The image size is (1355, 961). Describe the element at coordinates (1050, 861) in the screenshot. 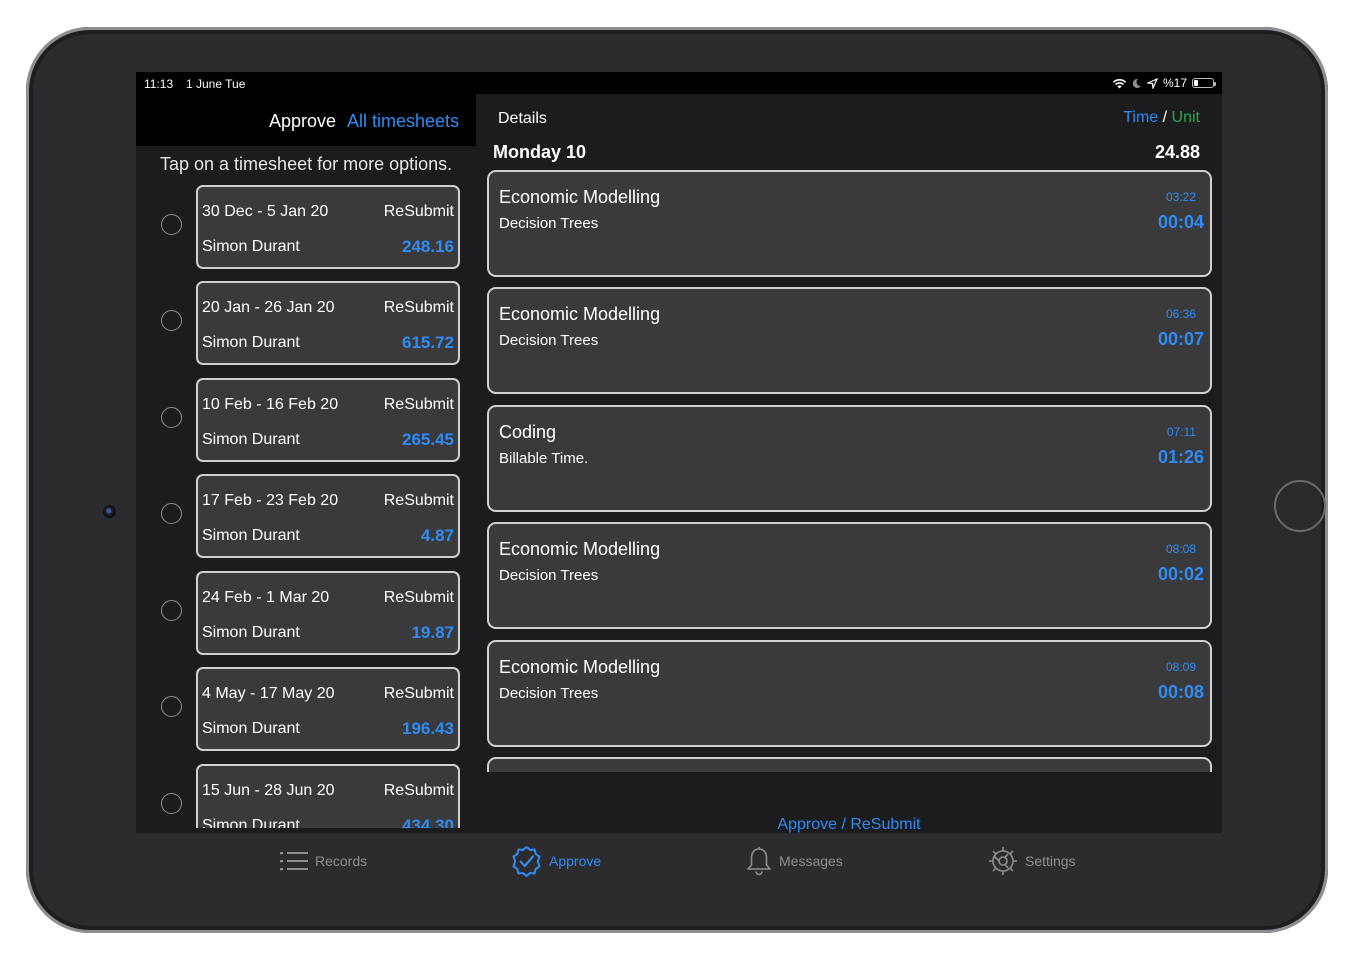

I see `tab-label: Settings` at that location.